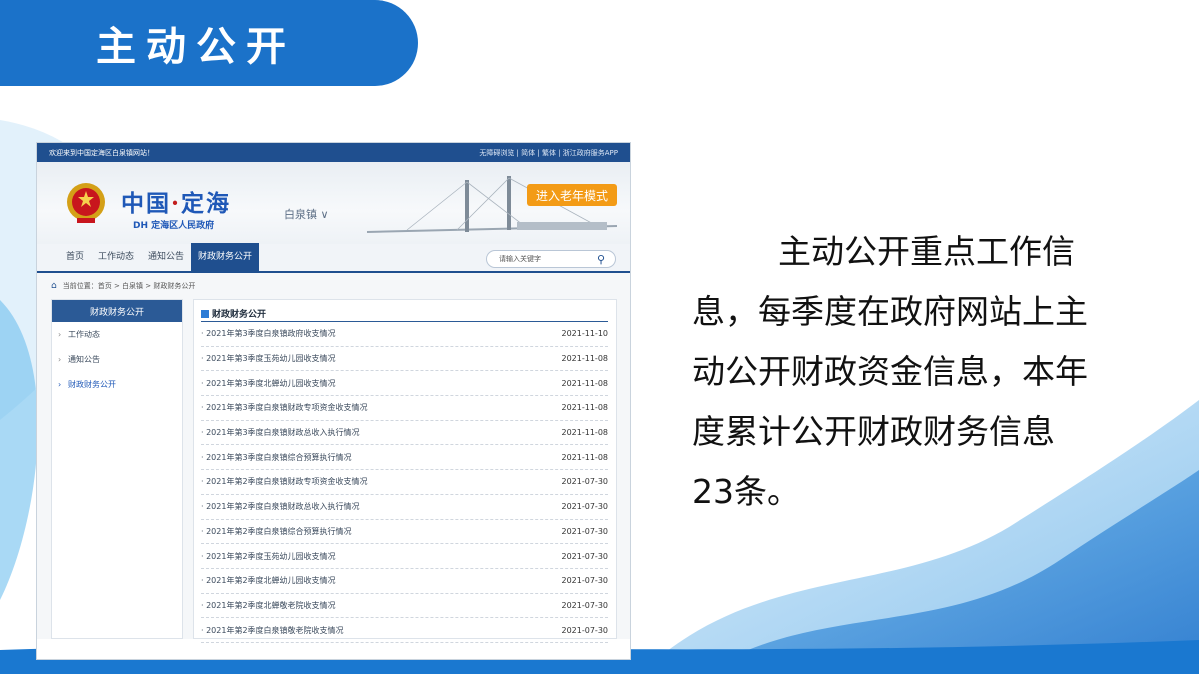 This screenshot has width=1199, height=674. What do you see at coordinates (176, 201) in the screenshot?
I see `site-logo: 中国·定海` at bounding box center [176, 201].